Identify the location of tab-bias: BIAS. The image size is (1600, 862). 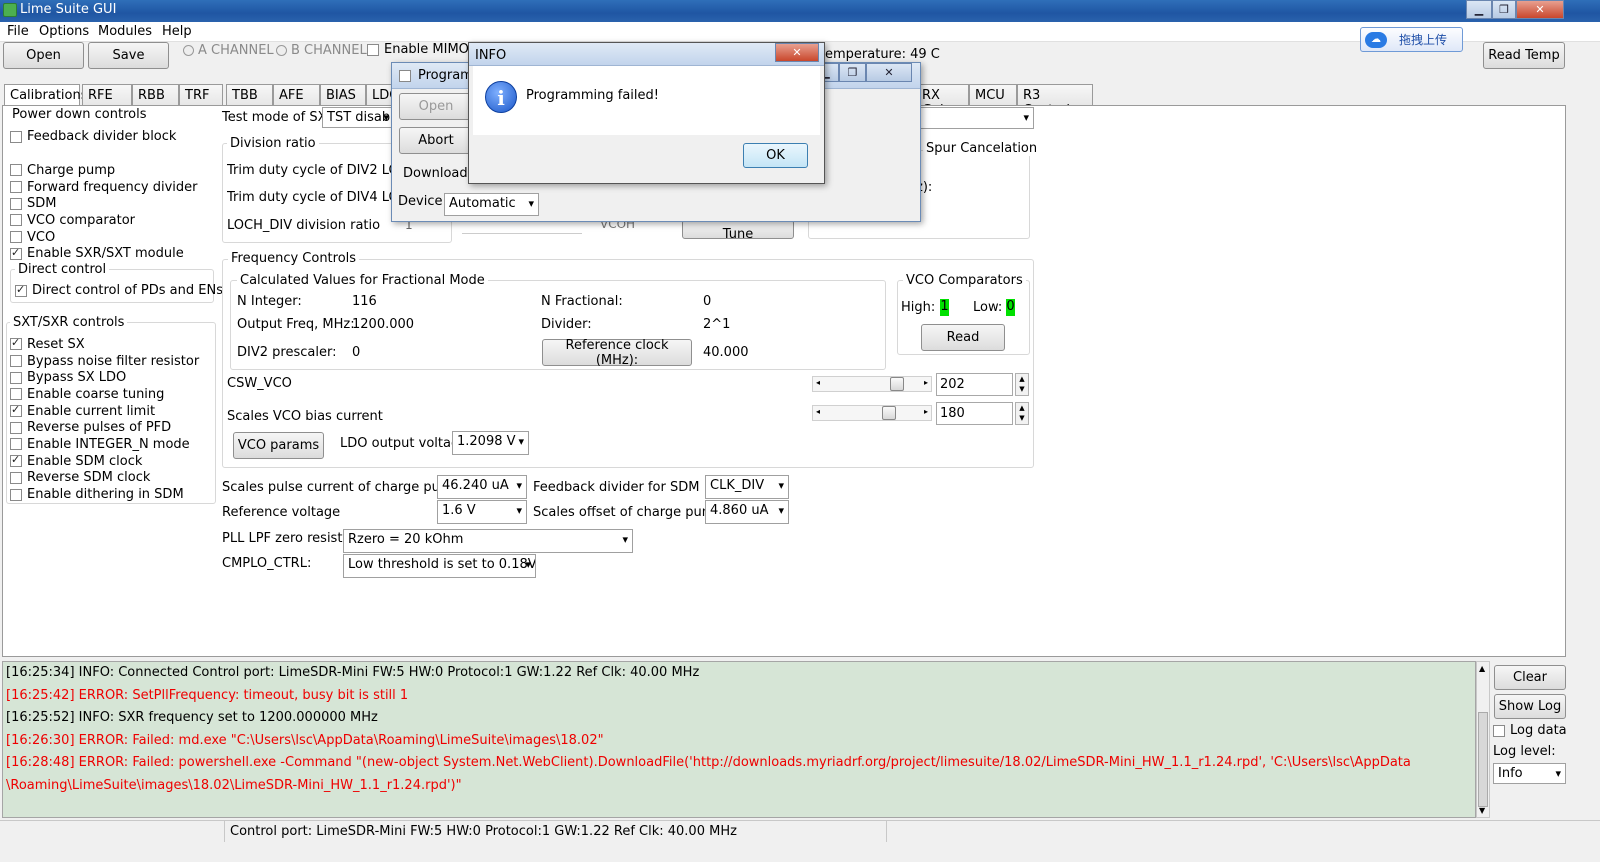
(343, 95).